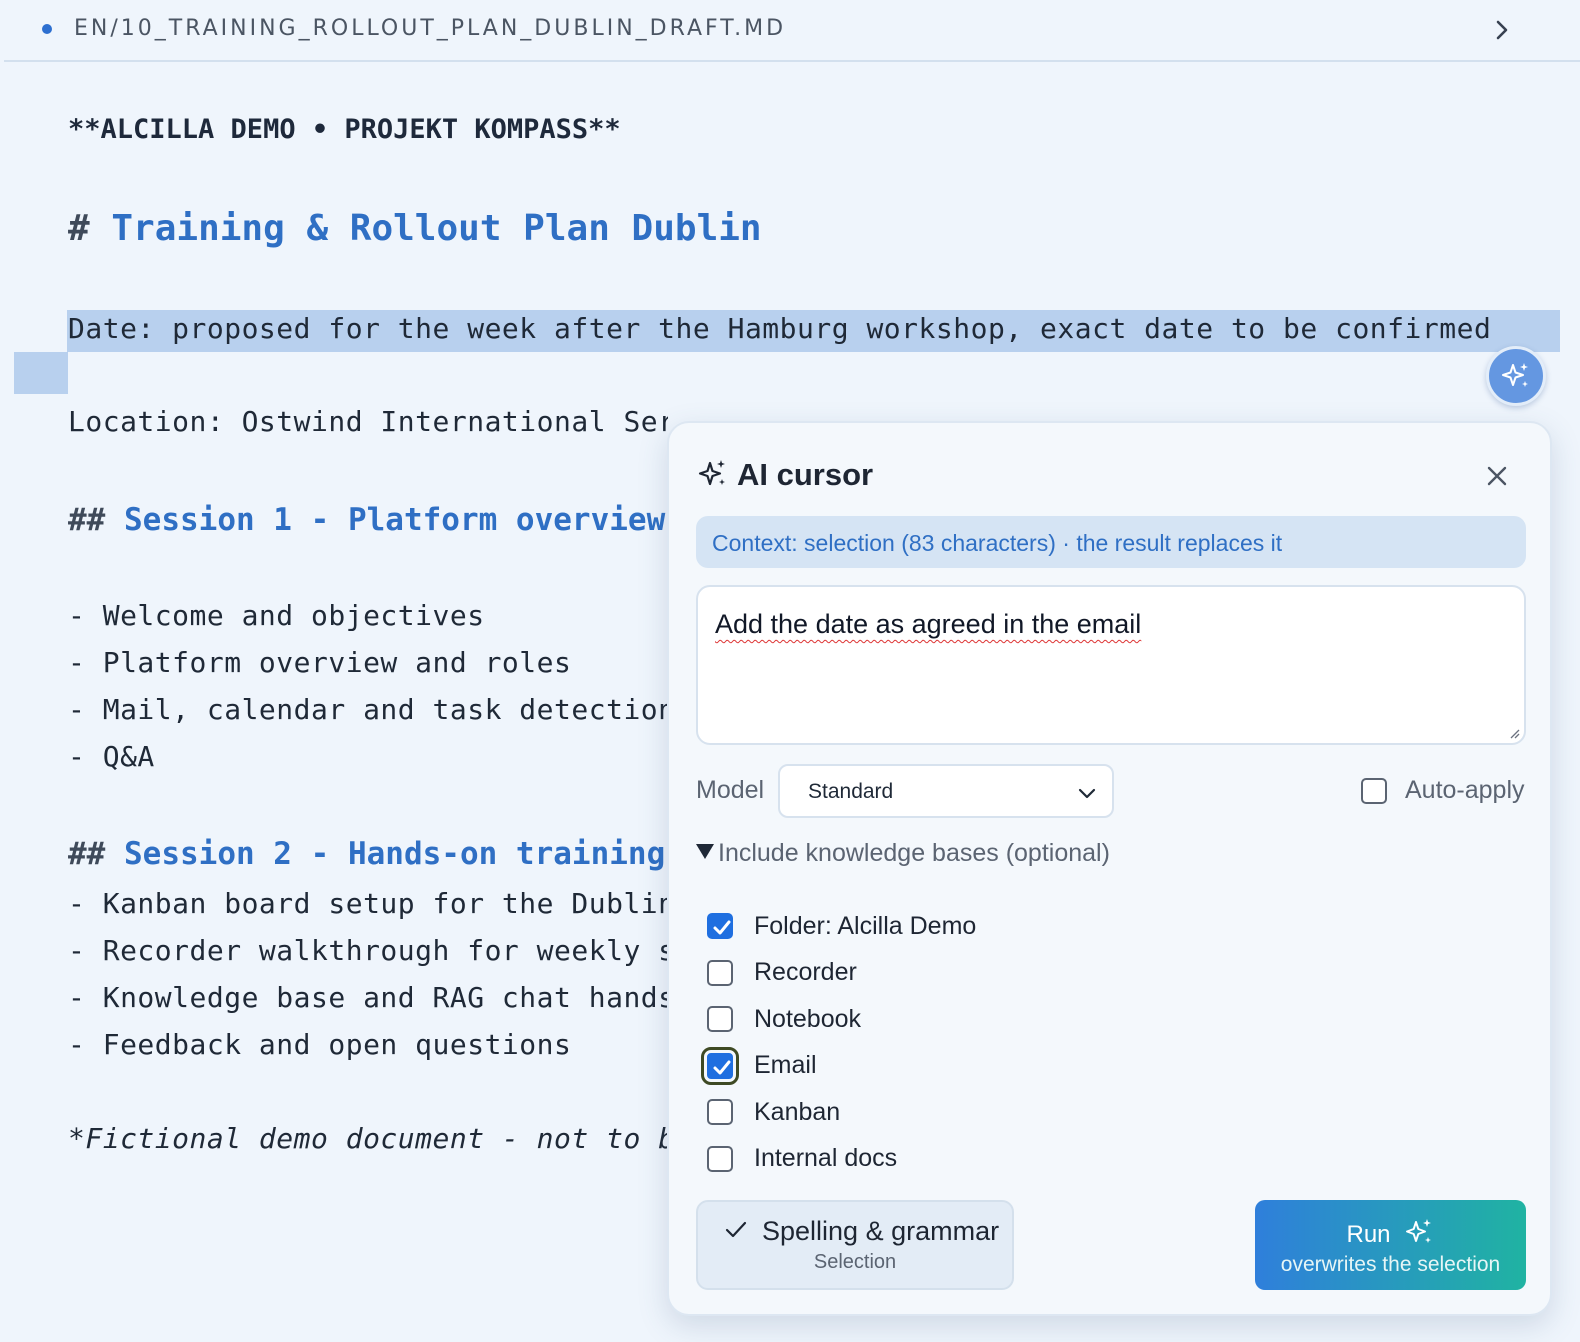  Describe the element at coordinates (372, 997) in the screenshot. I see `list-item: - Knowledge base and RAG chat hands` at that location.